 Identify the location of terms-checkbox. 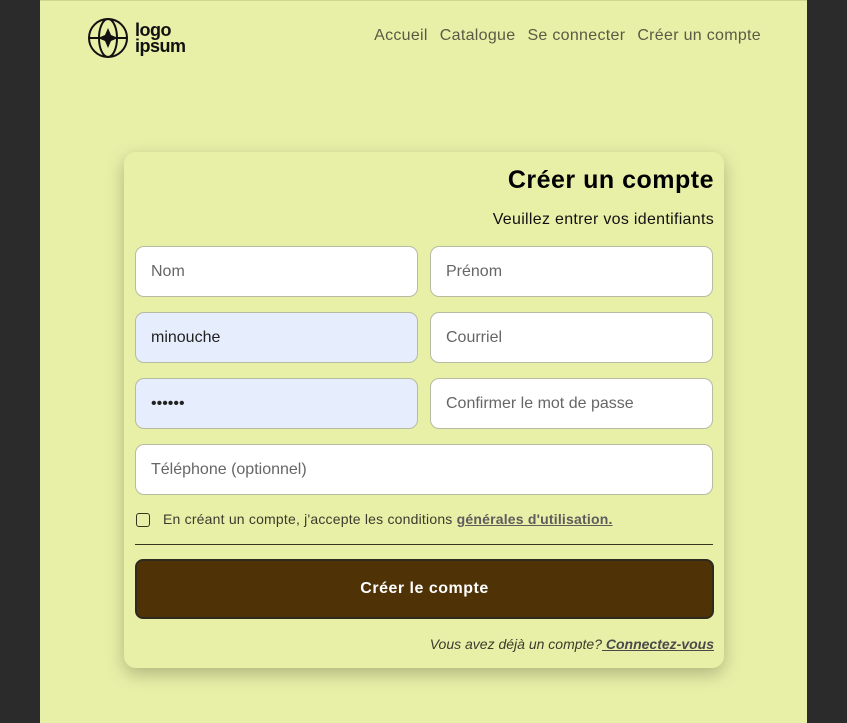
(143, 520).